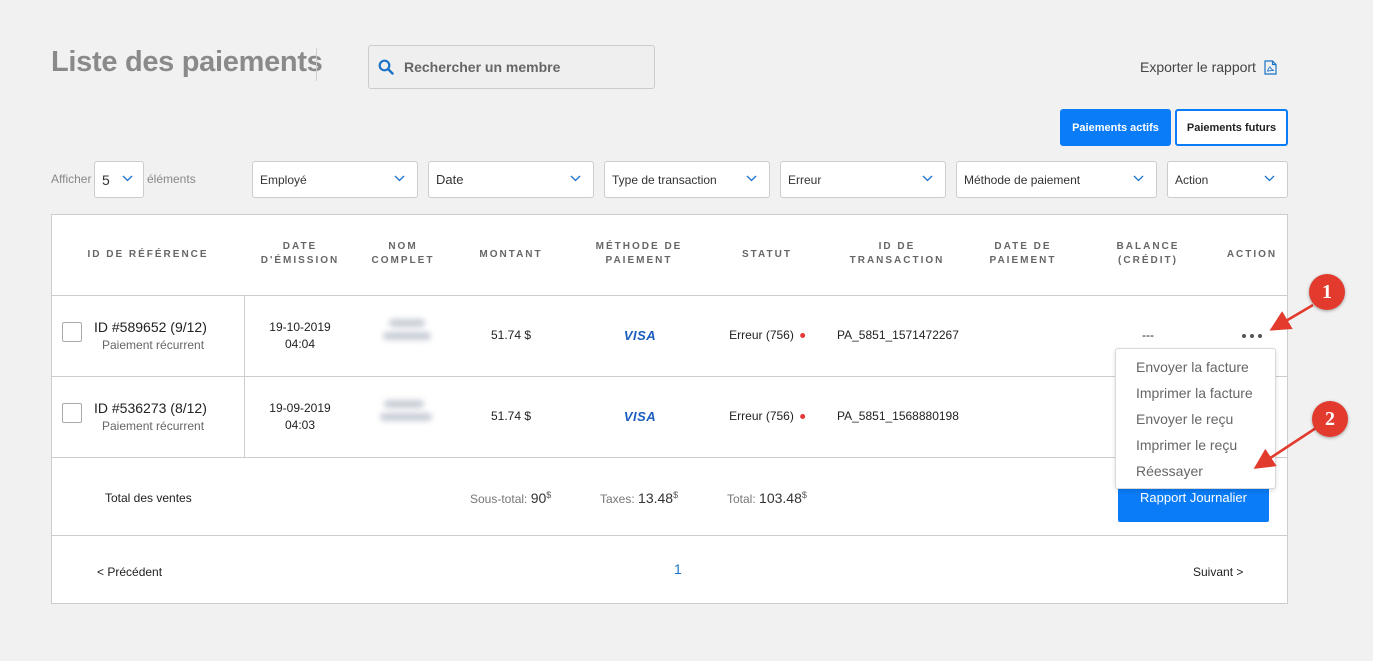  I want to click on annotation-badge-2: 2, so click(1330, 419).